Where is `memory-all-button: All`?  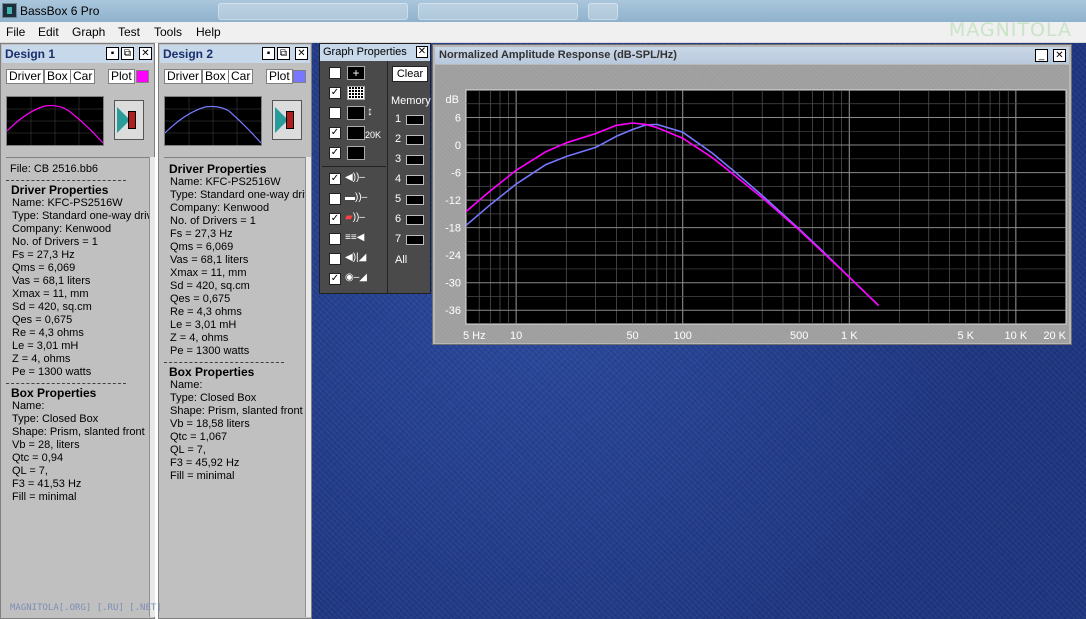 memory-all-button: All is located at coordinates (401, 260).